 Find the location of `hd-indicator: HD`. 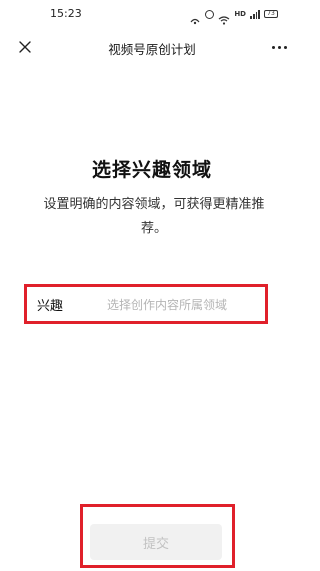

hd-indicator: HD is located at coordinates (240, 13).